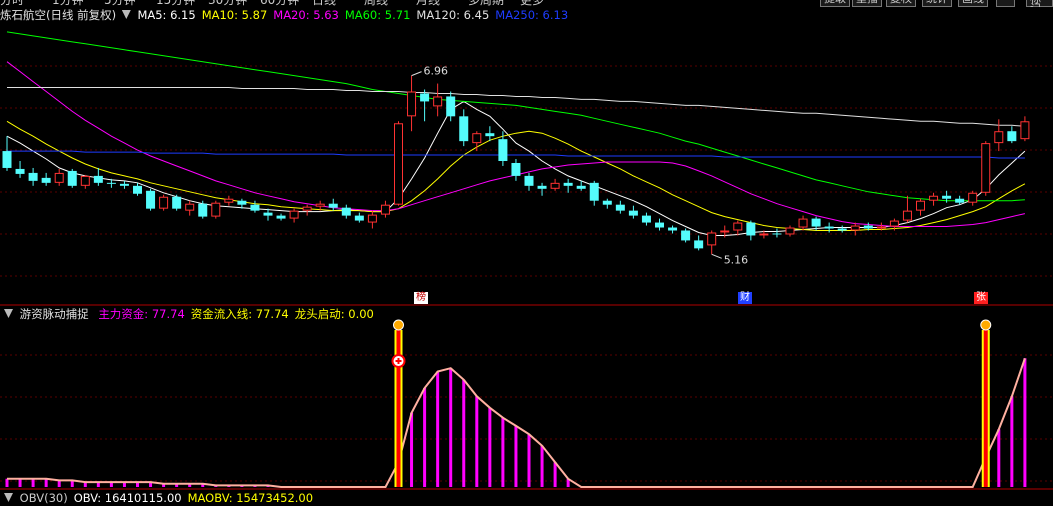  I want to click on period-tab: 60分钟, so click(279, 3).